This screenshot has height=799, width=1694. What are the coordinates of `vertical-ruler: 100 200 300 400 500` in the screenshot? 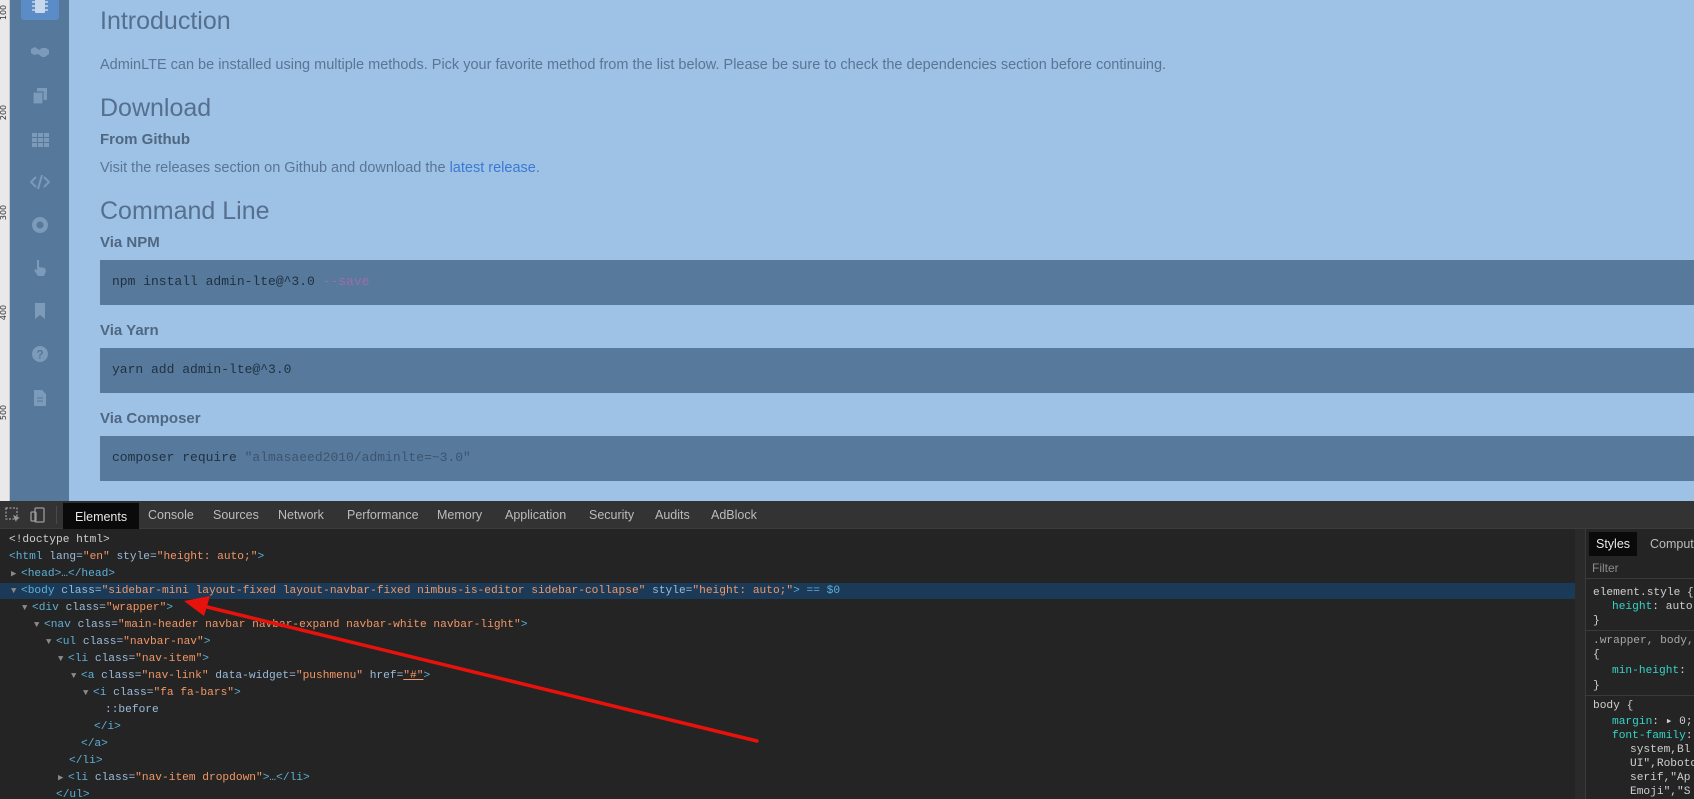 It's located at (5, 250).